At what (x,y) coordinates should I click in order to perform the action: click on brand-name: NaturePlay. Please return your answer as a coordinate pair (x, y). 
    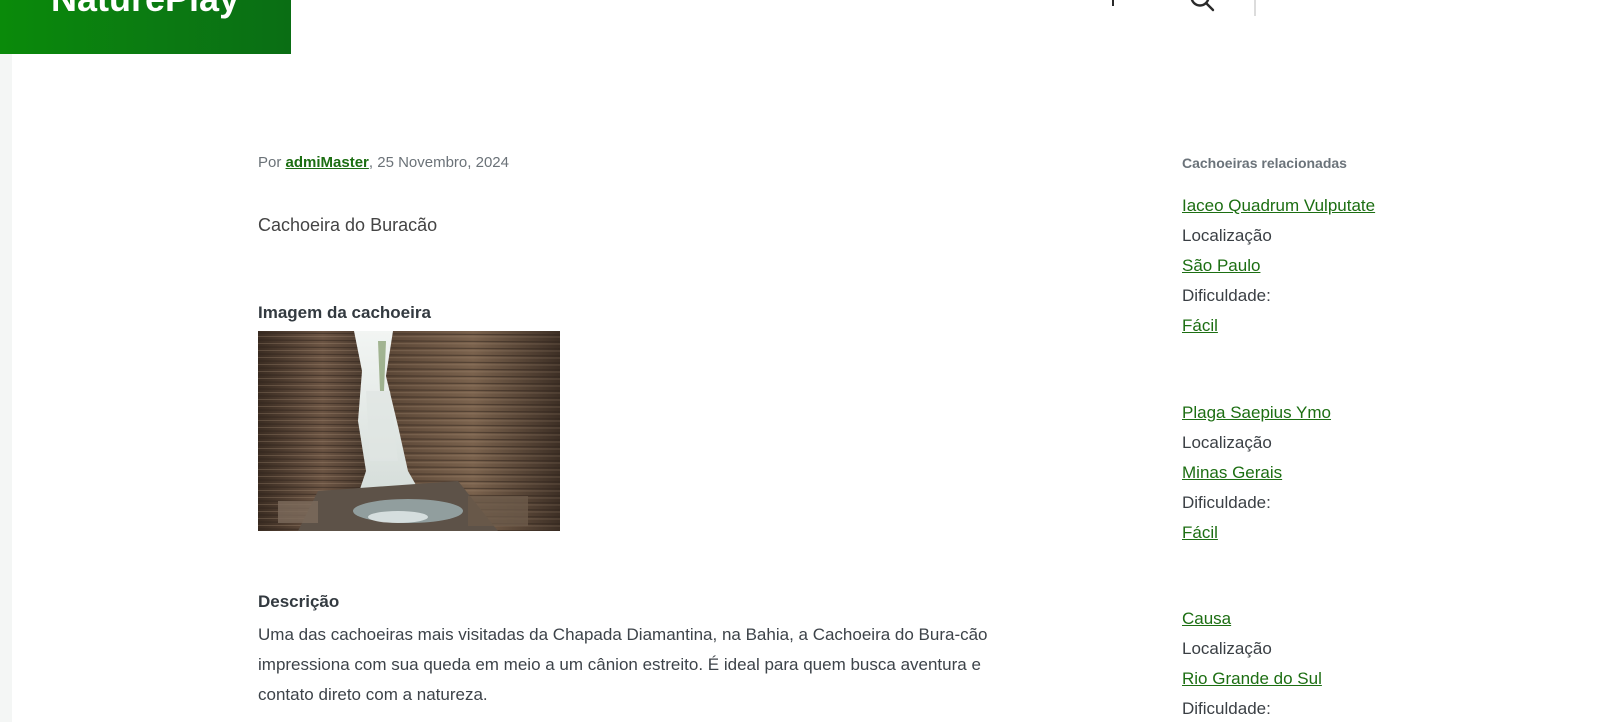
    Looking at the image, I should click on (145, 10).